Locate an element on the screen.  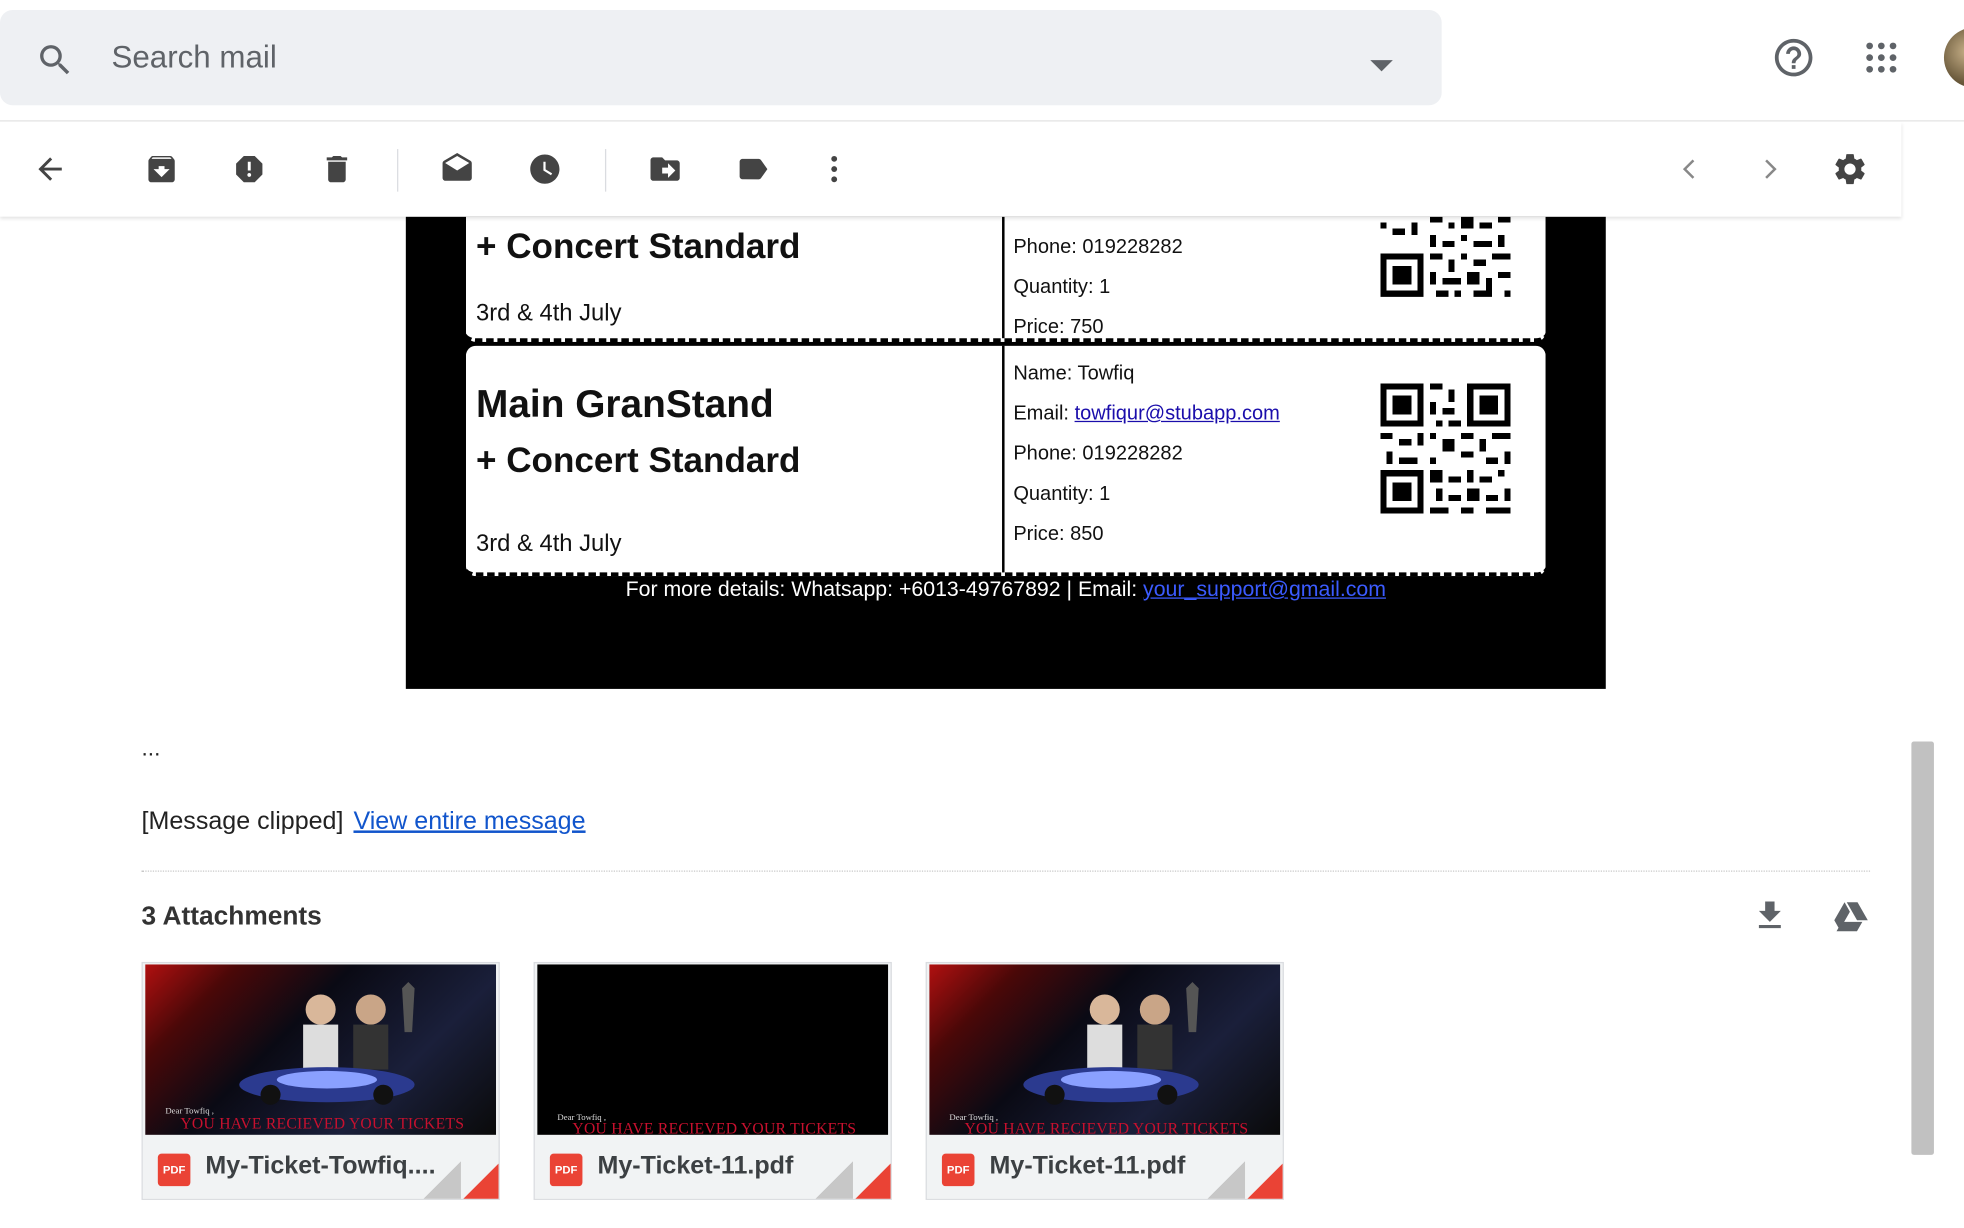
message-toolbar is located at coordinates (951, 169).